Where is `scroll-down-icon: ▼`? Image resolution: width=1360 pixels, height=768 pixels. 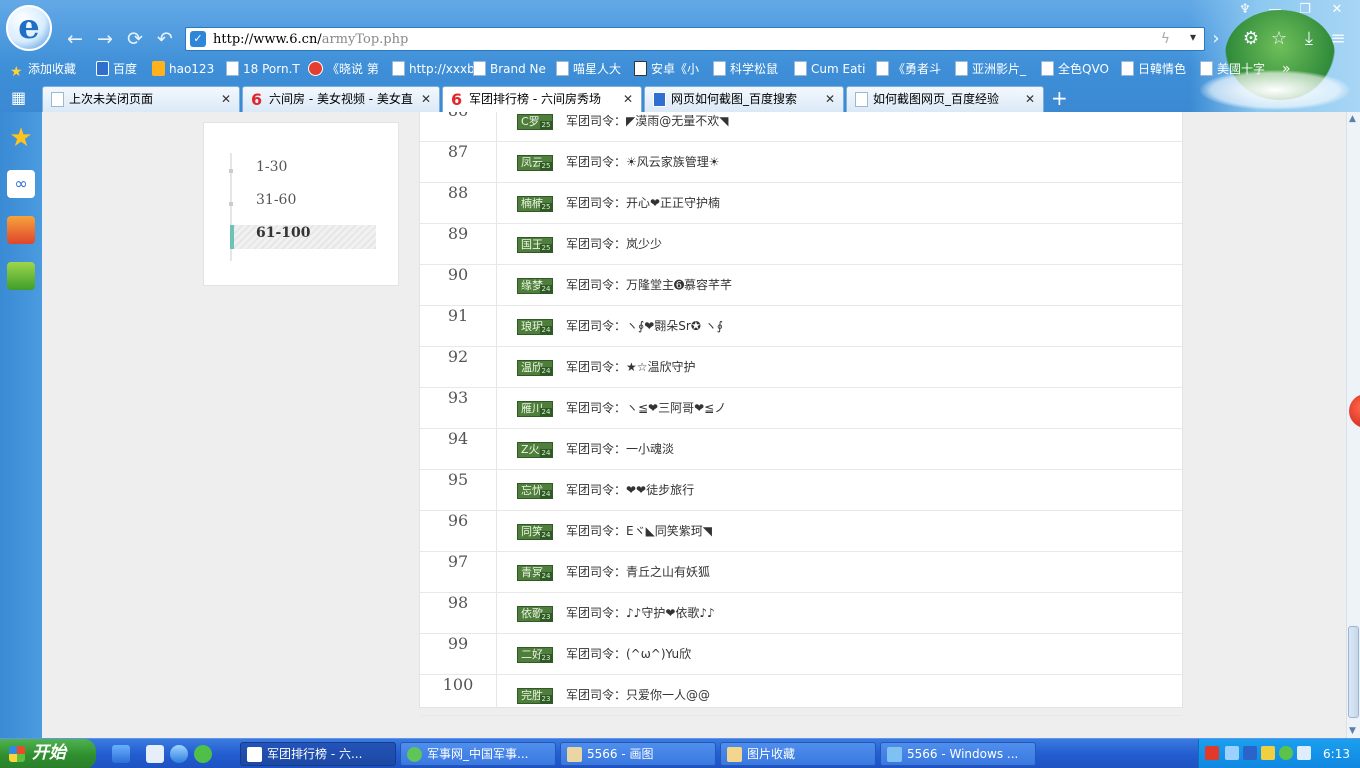
scroll-down-icon: ▼ is located at coordinates (1352, 731).